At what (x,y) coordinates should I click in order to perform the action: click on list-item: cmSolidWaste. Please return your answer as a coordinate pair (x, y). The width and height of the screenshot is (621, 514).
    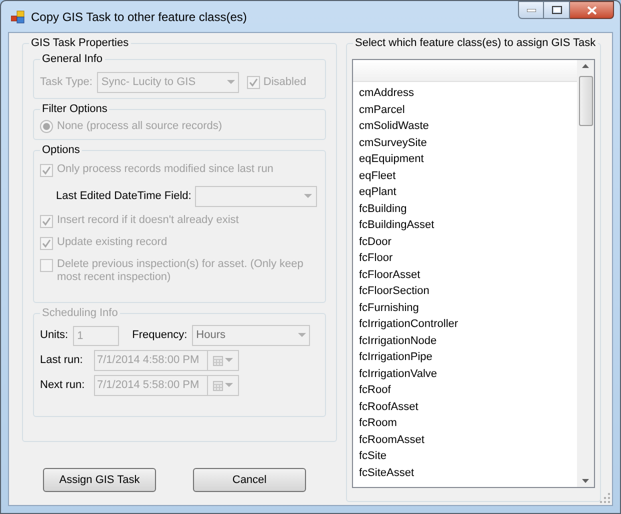
    Looking at the image, I should click on (468, 126).